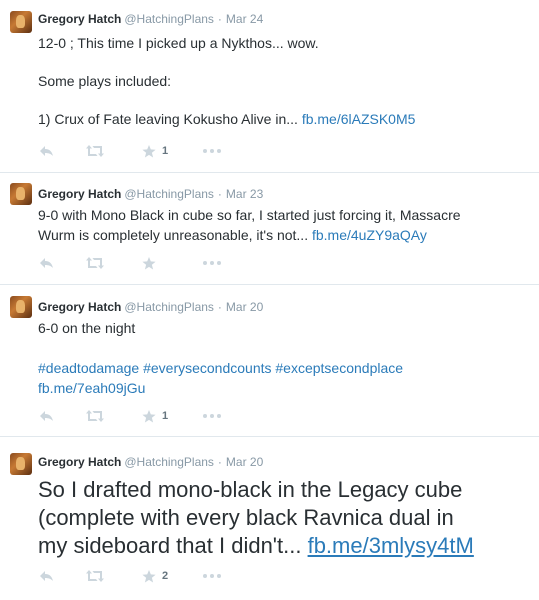 This screenshot has height=600, width=539. I want to click on tweet-header: Gregory Hatch @HatchingPlans · Mar 24, so click(150, 19).